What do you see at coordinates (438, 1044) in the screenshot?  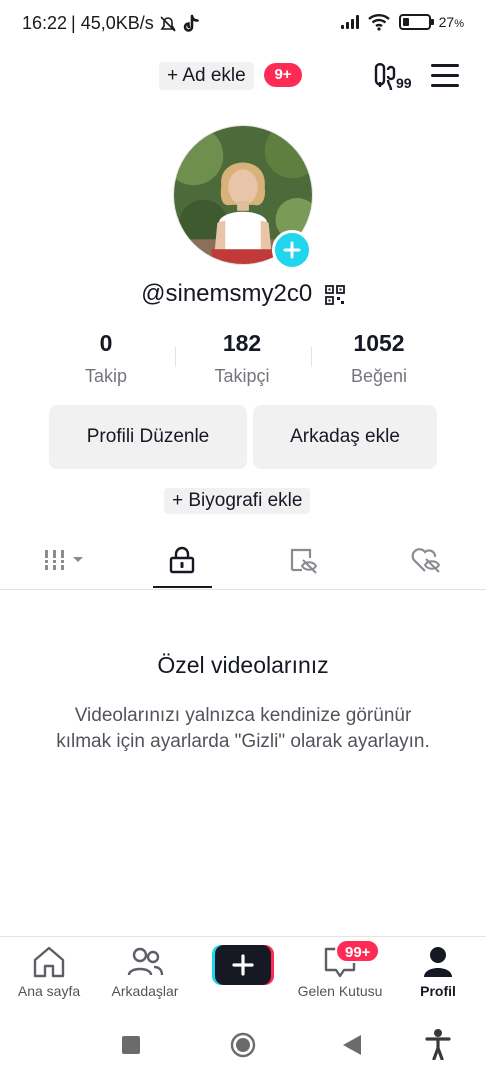 I see `accessibility-icon` at bounding box center [438, 1044].